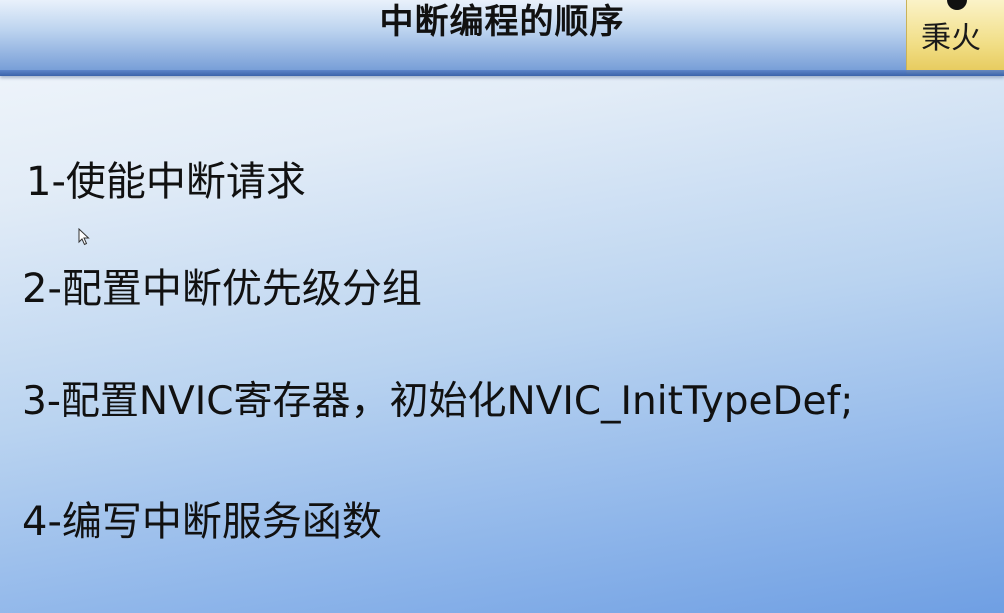 Image resolution: width=1004 pixels, height=613 pixels. What do you see at coordinates (84, 237) in the screenshot?
I see `mouse-pointer-icon` at bounding box center [84, 237].